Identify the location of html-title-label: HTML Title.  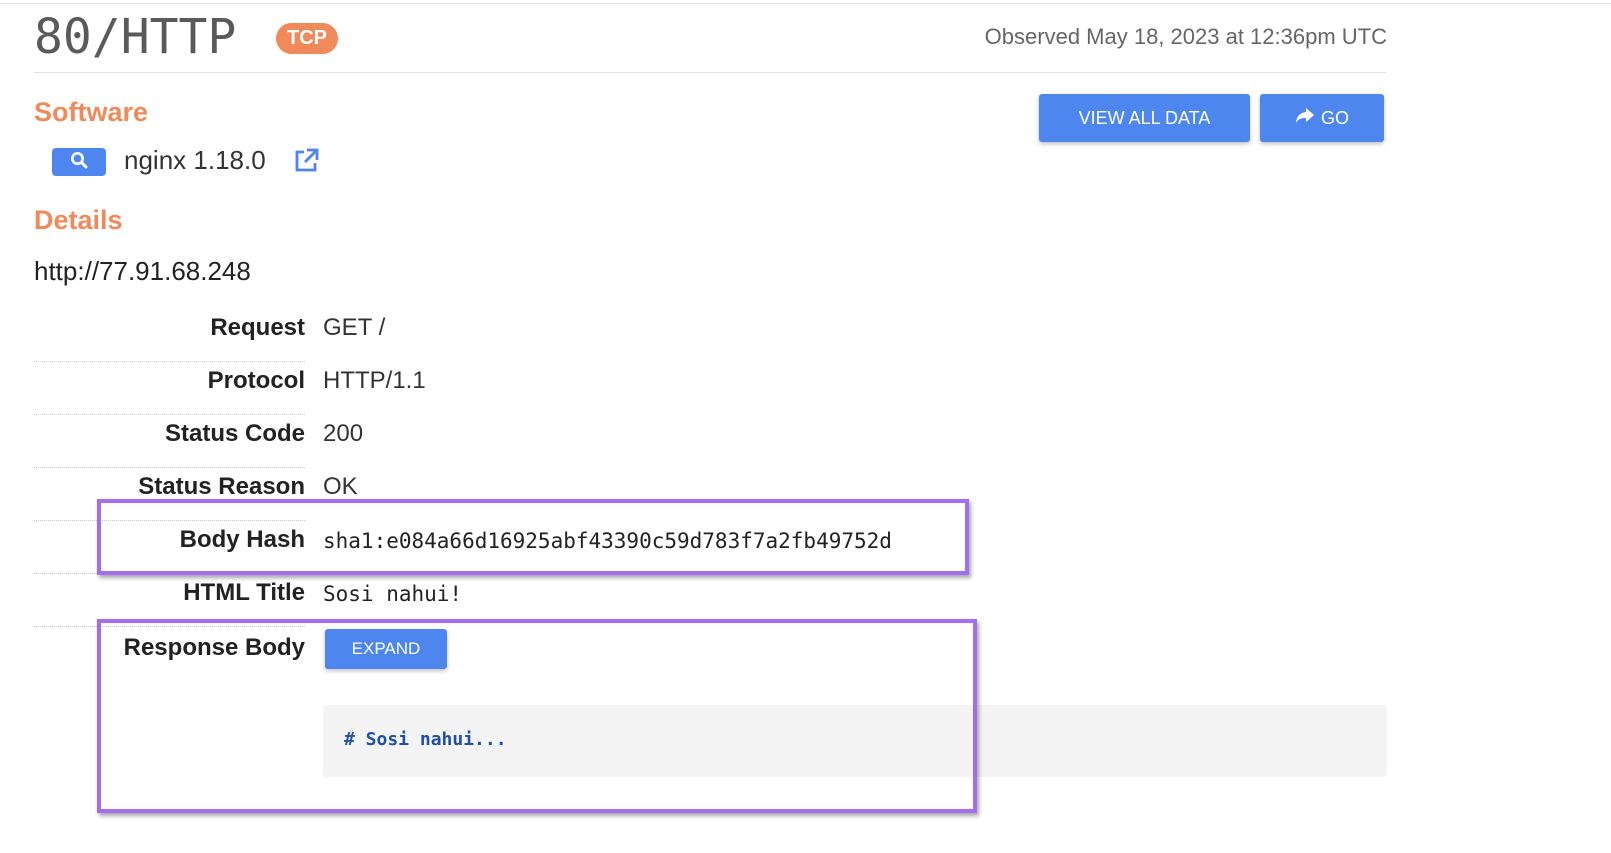
(244, 592).